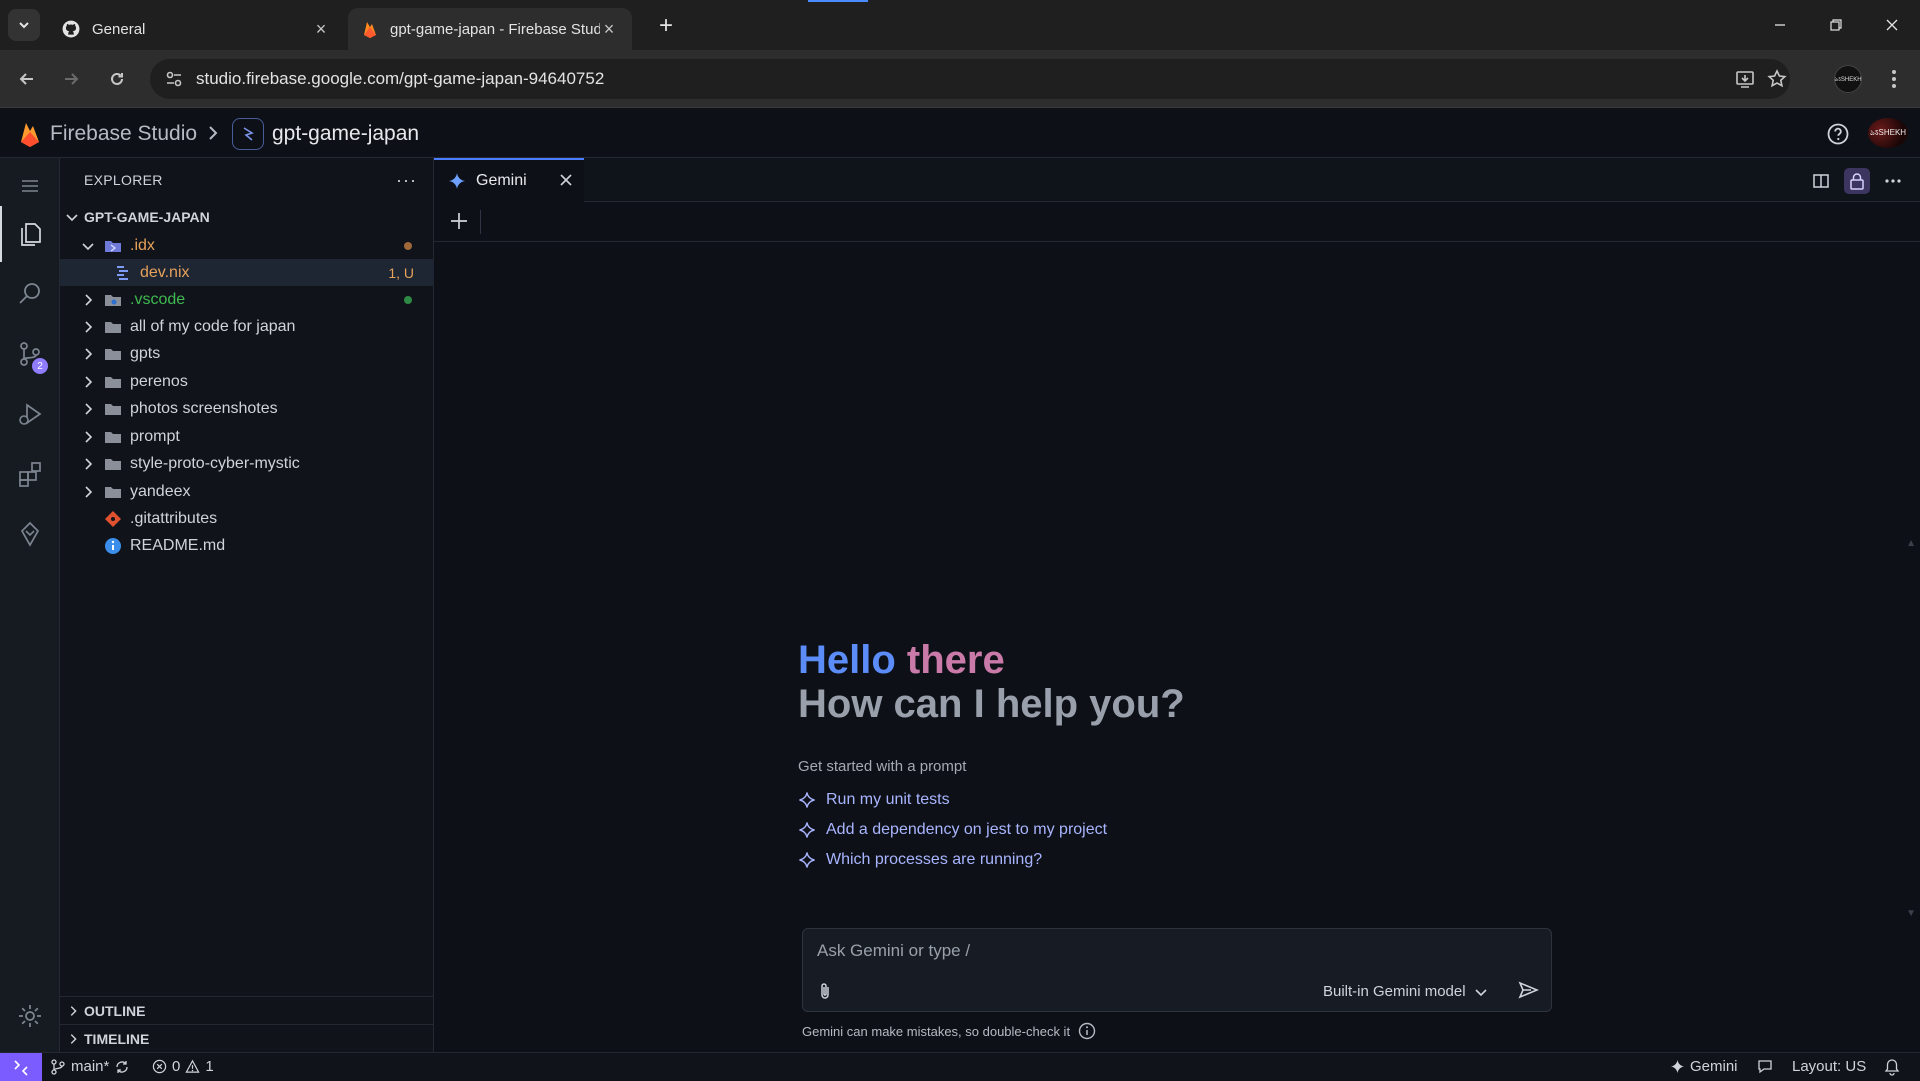 The width and height of the screenshot is (1920, 1081). I want to click on workspace-root-label: GPT-GAME-JAPAN, so click(147, 217).